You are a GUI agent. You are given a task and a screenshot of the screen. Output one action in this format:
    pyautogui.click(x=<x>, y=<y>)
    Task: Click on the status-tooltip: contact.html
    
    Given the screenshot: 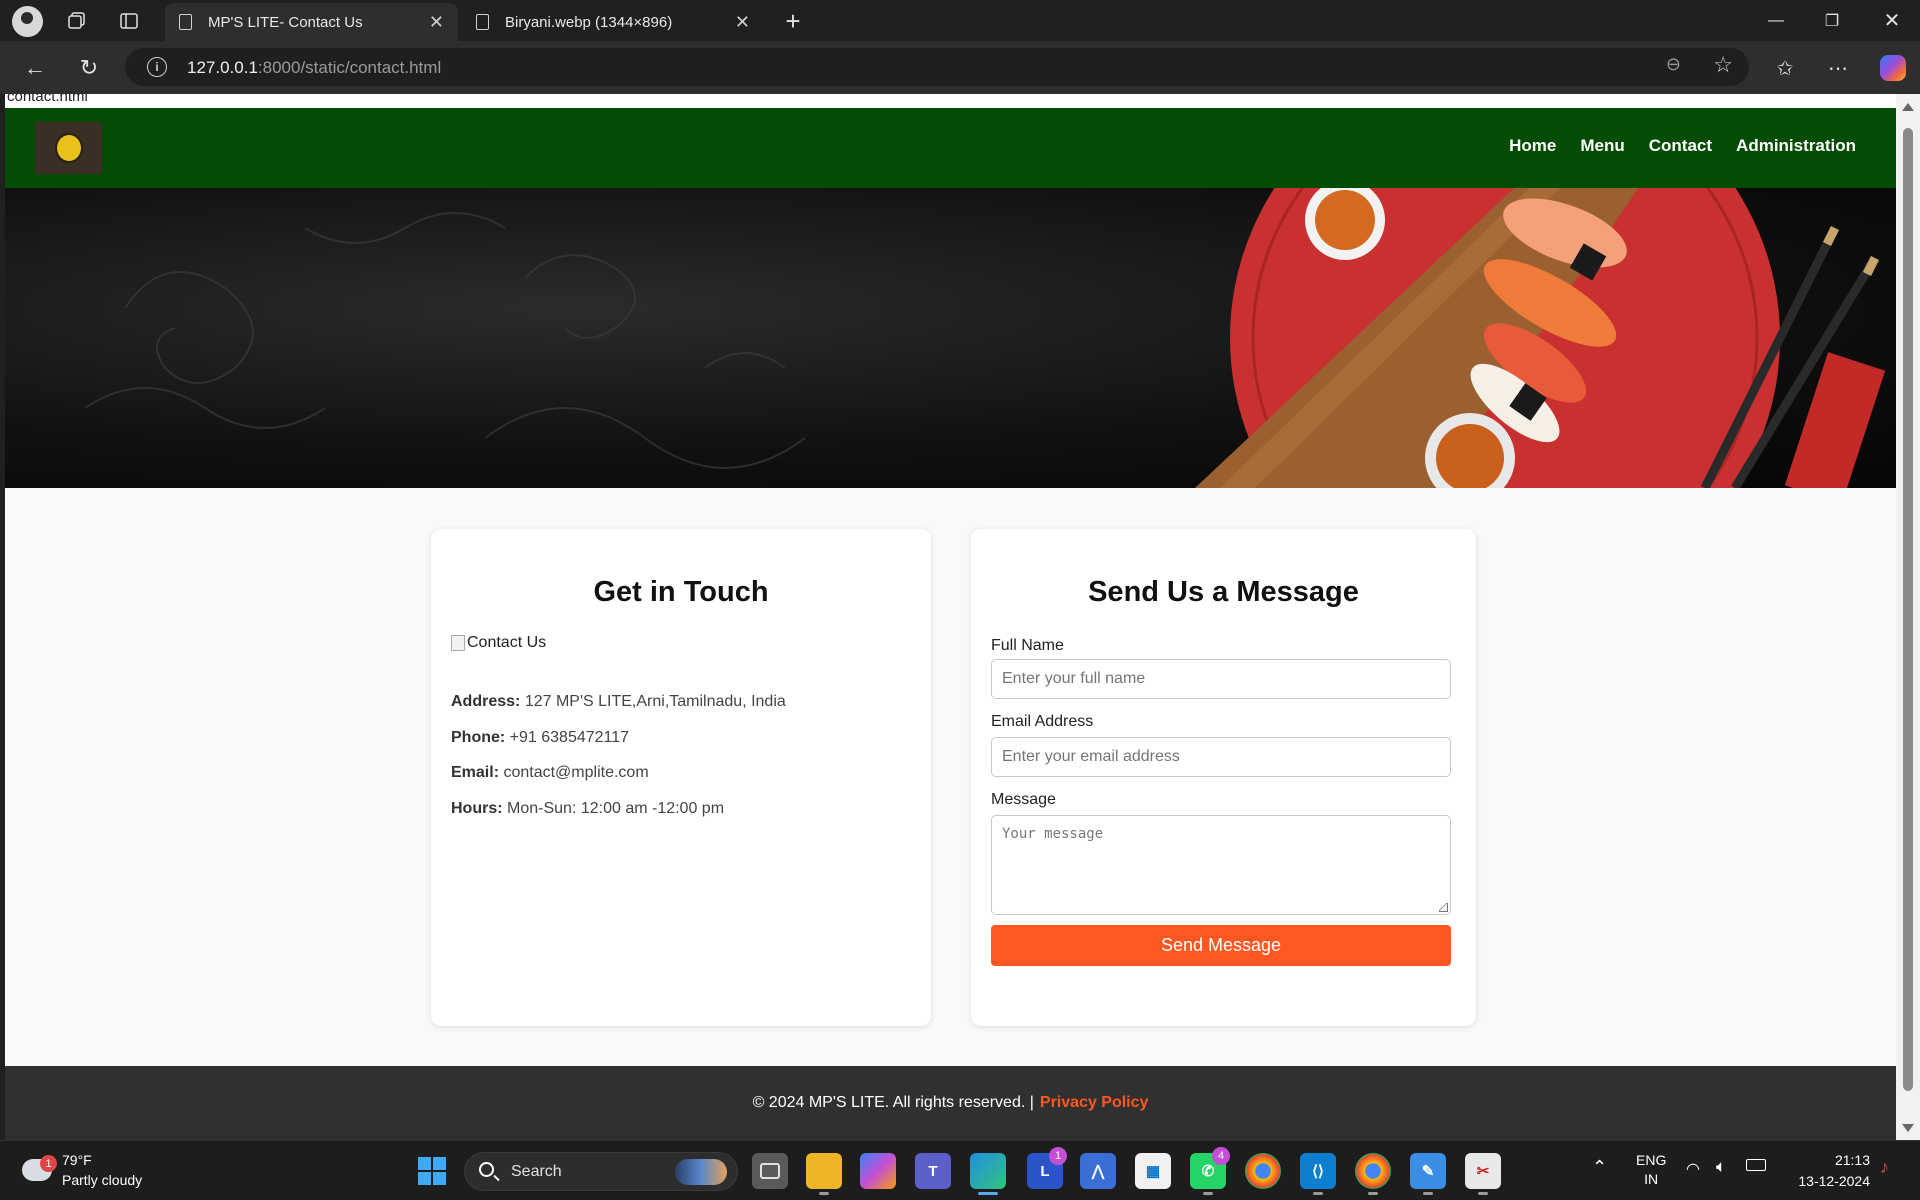 What is the action you would take?
    pyautogui.click(x=47, y=99)
    